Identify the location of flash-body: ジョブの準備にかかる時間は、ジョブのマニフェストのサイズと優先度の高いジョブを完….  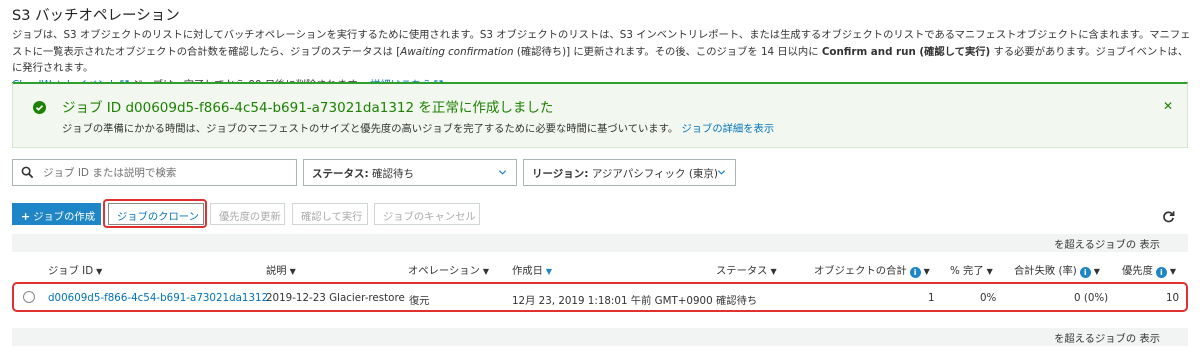
(418, 127).